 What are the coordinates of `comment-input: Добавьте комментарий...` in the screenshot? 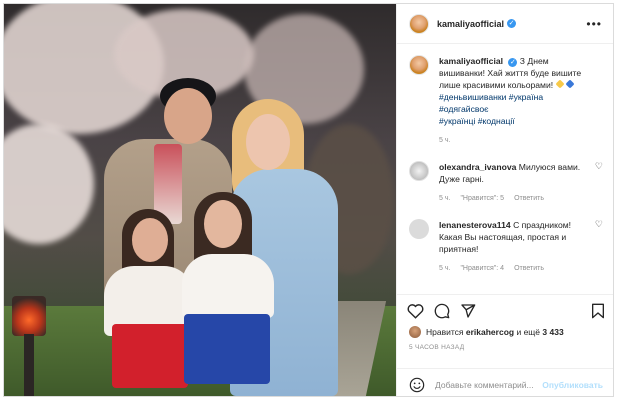 It's located at (488, 385).